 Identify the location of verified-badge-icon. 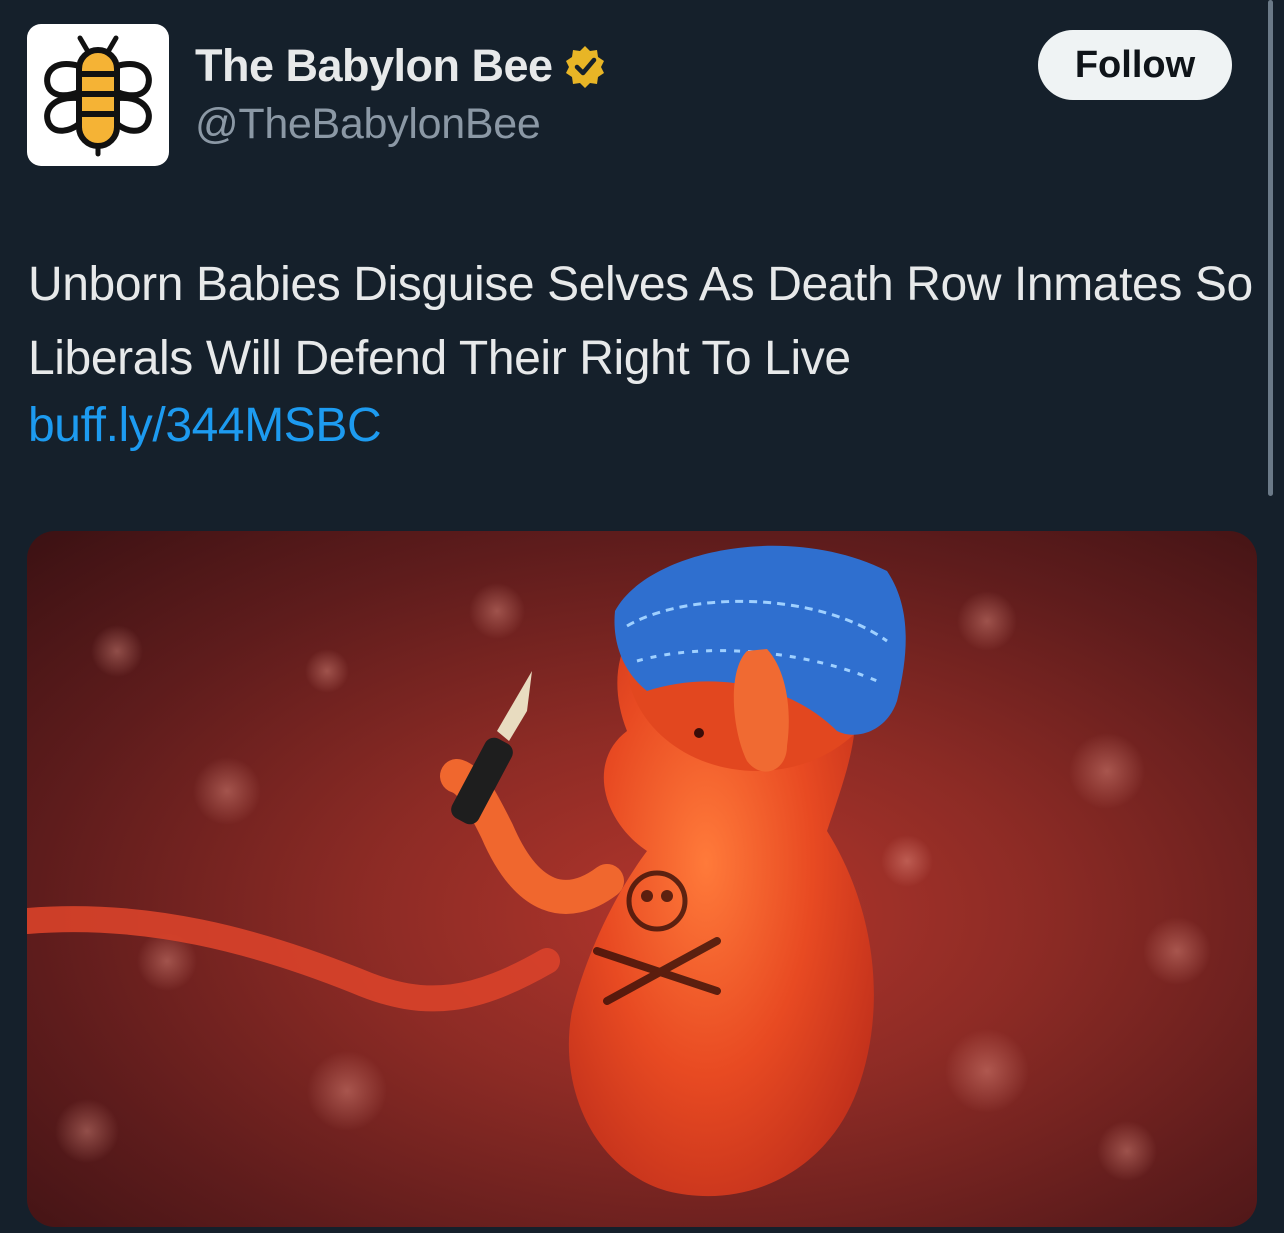
(584, 67).